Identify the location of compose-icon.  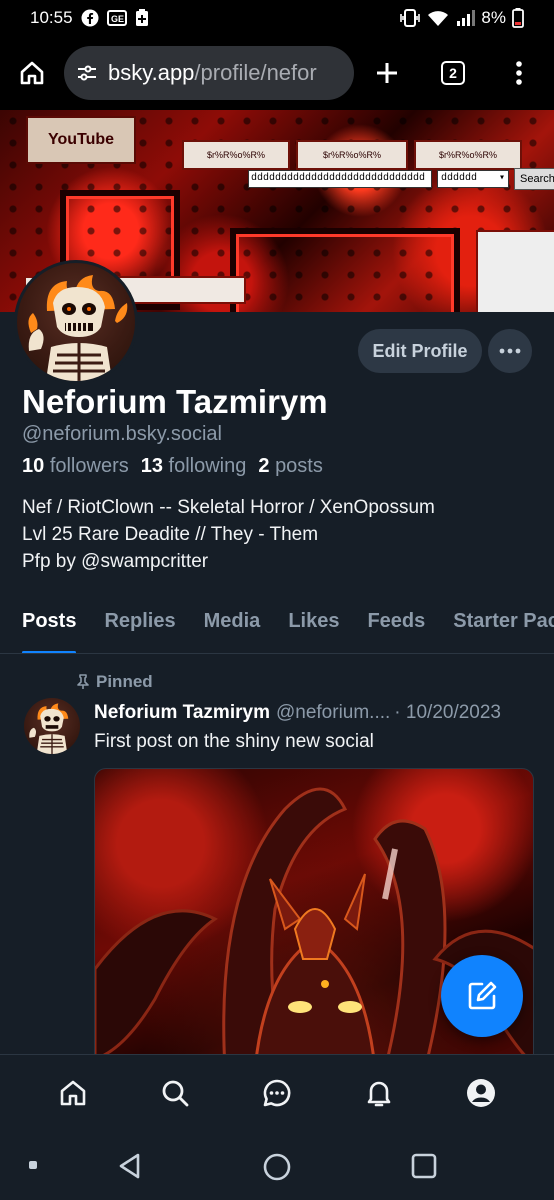
(482, 995).